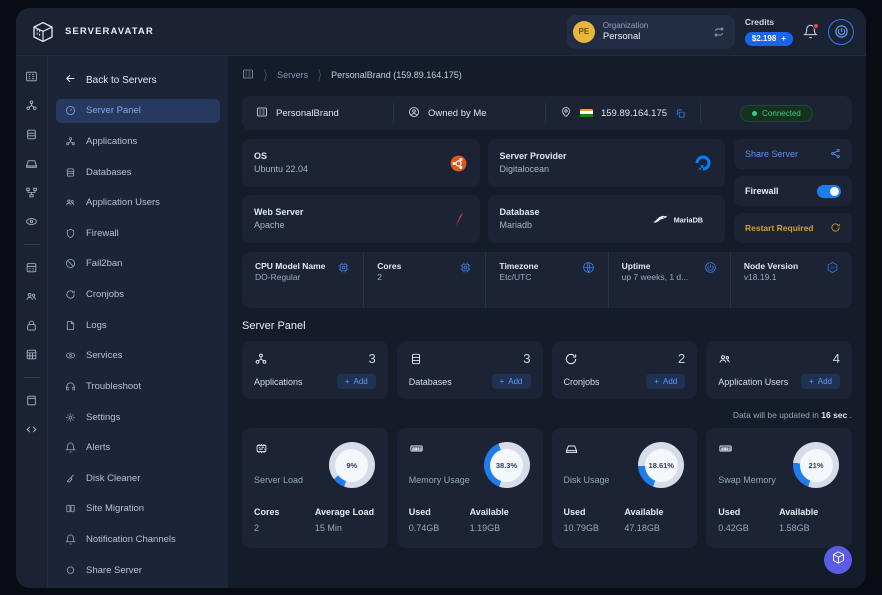 This screenshot has height=595, width=882. Describe the element at coordinates (680, 113) in the screenshot. I see `copy-icon` at that location.